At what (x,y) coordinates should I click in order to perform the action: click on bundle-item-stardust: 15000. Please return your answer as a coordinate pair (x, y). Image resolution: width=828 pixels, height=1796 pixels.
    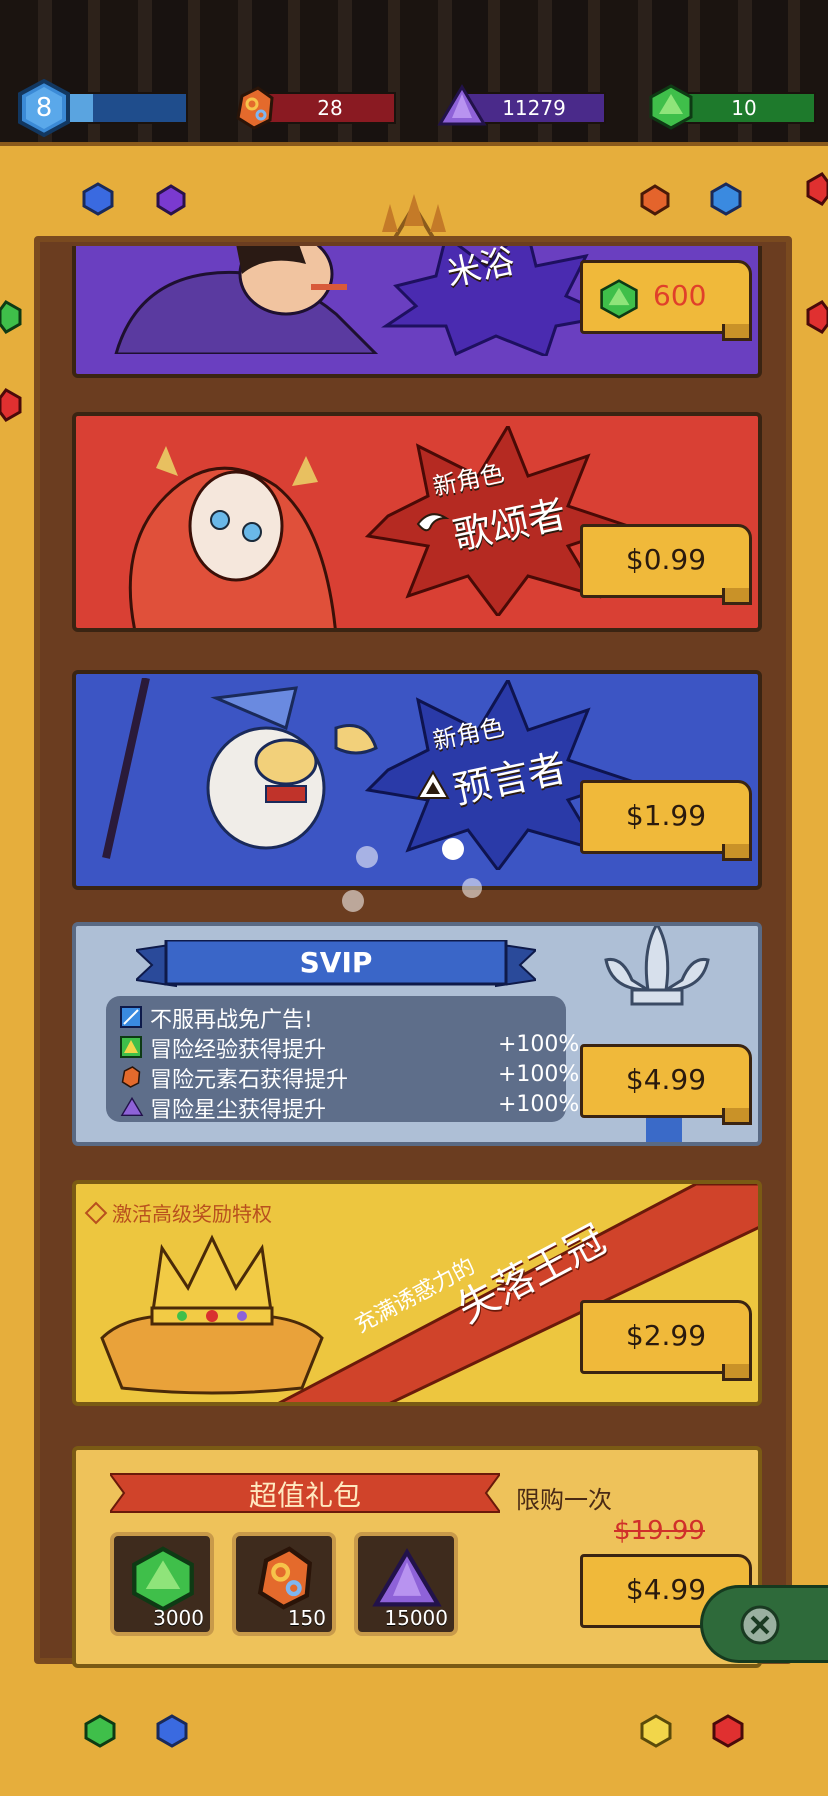
    Looking at the image, I should click on (406, 1584).